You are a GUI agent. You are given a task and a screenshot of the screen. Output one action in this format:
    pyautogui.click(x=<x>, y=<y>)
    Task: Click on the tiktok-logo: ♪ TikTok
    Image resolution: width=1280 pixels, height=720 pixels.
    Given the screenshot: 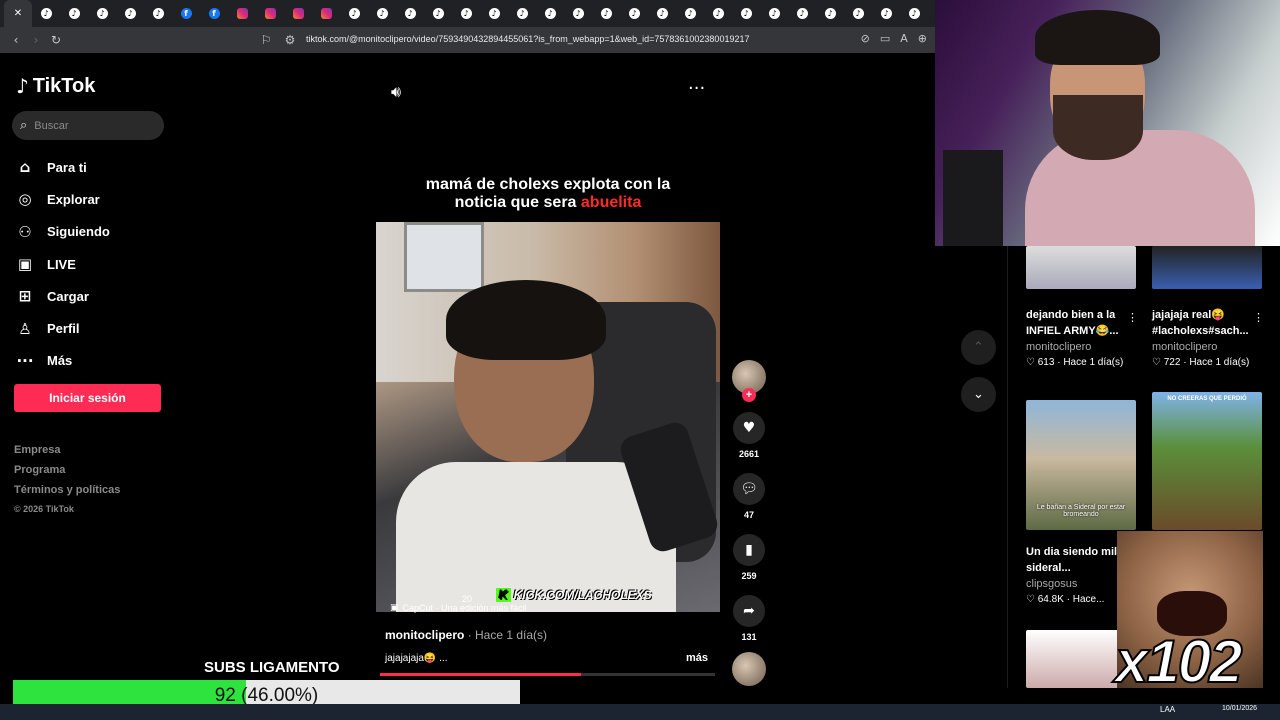 What is the action you would take?
    pyautogui.click(x=55, y=86)
    